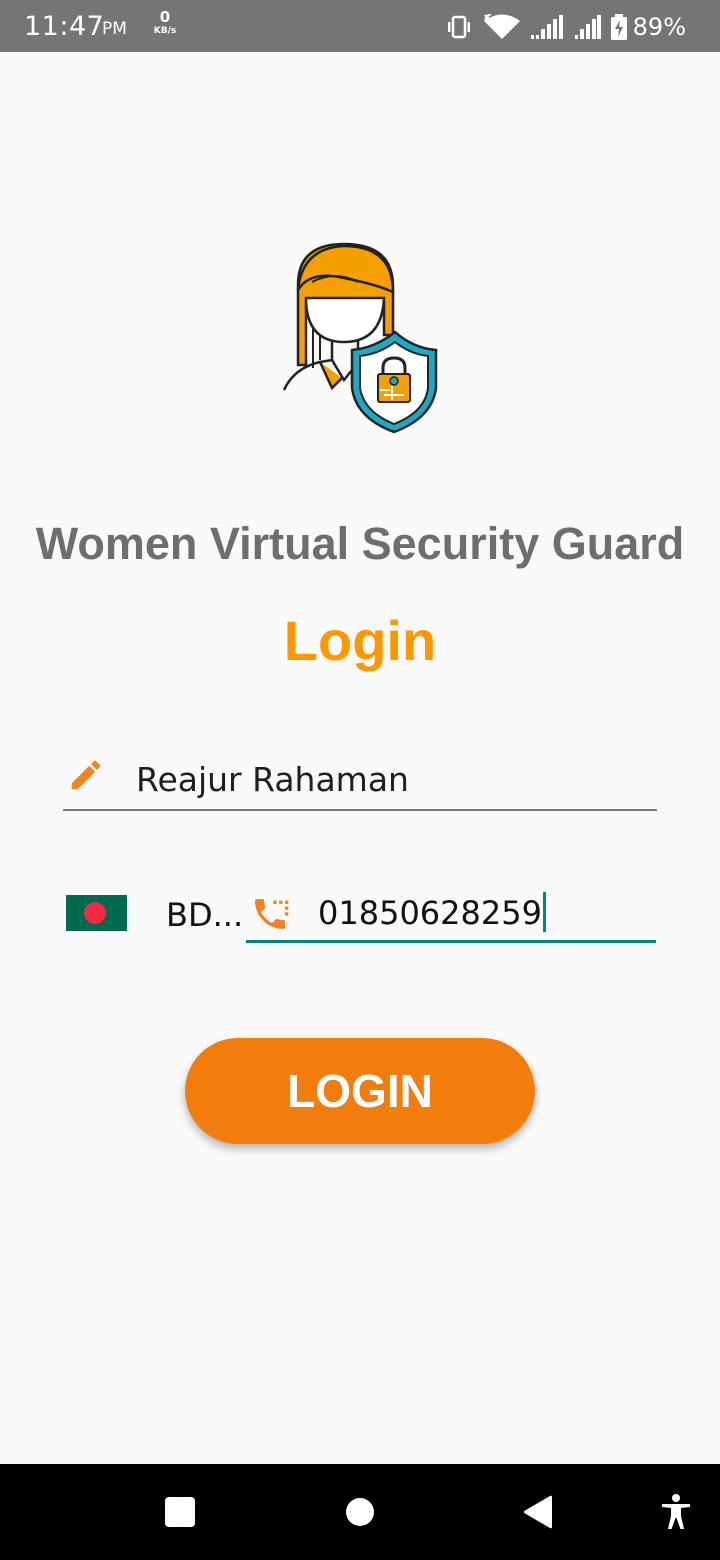 Image resolution: width=720 pixels, height=1560 pixels. Describe the element at coordinates (272, 914) in the screenshot. I see `phone-icon` at that location.